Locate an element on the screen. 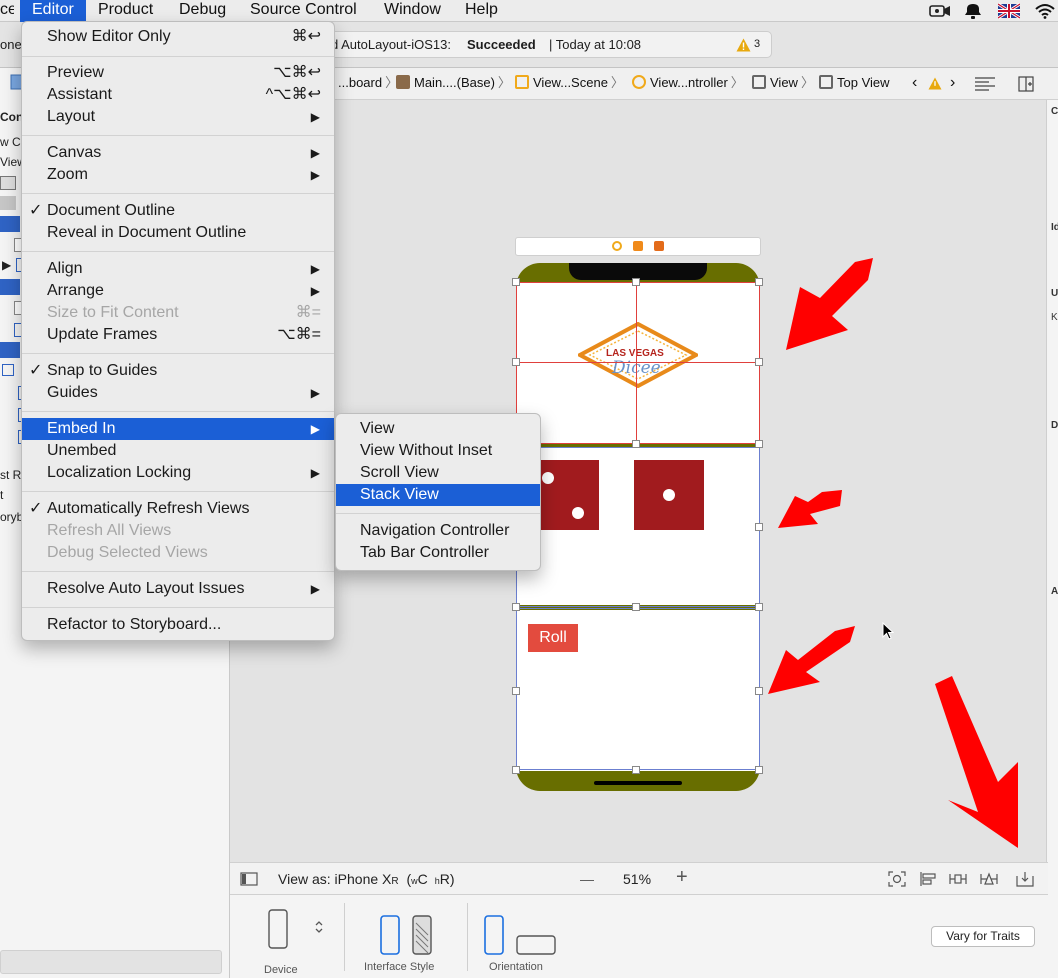 Image resolution: width=1058 pixels, height=978 pixels. roll-button: Roll is located at coordinates (553, 638).